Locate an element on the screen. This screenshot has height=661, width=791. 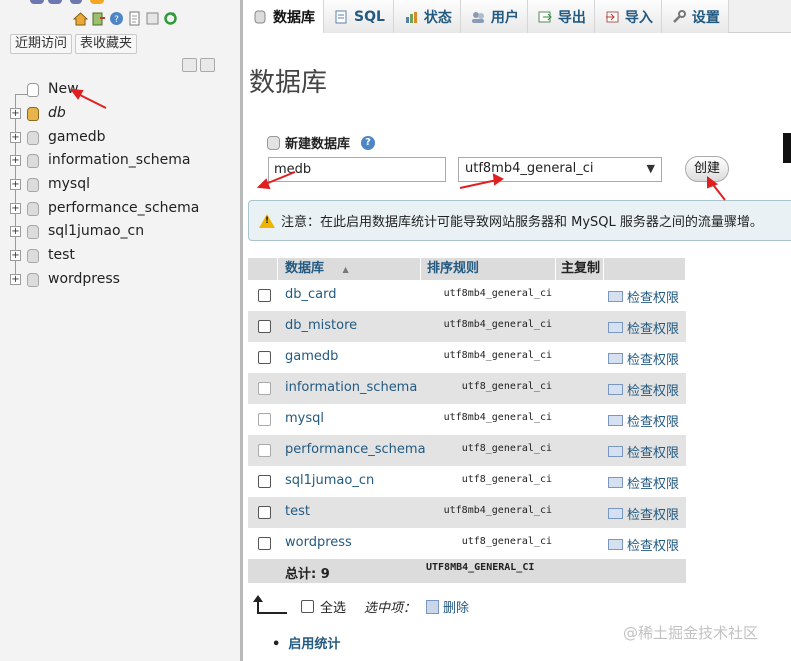
tree-item-label: mysql is located at coordinates (69, 184).